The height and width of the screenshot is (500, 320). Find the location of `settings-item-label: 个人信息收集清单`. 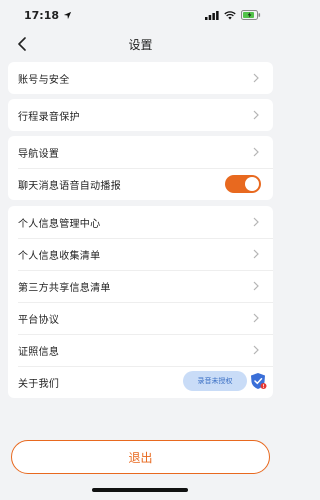

settings-item-label: 个人信息收集清单 is located at coordinates (59, 256).